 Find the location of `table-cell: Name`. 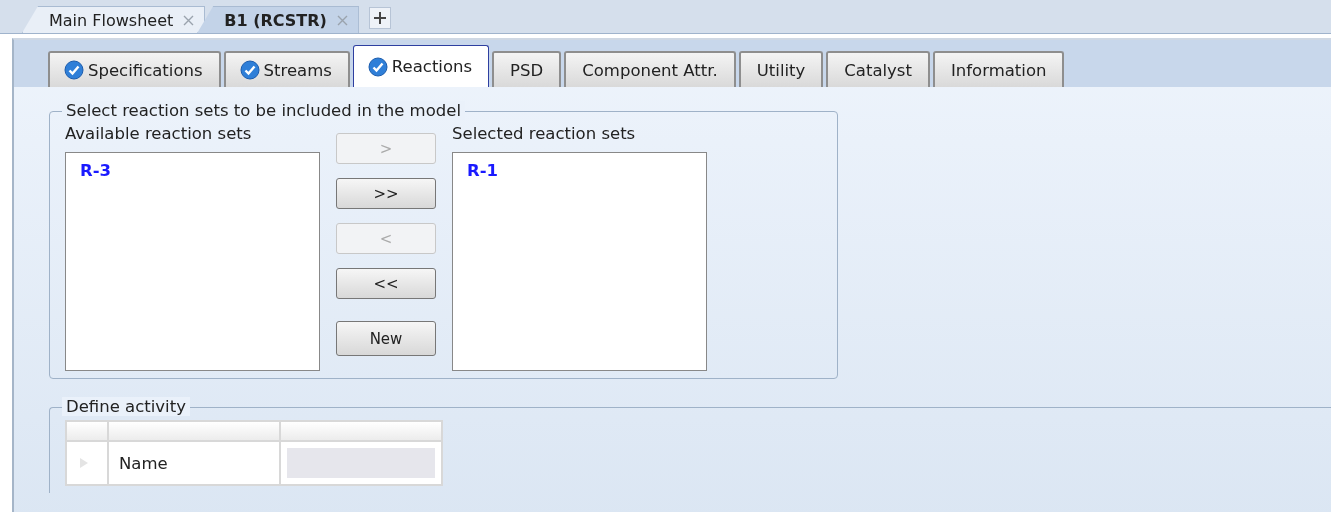

table-cell: Name is located at coordinates (194, 463).